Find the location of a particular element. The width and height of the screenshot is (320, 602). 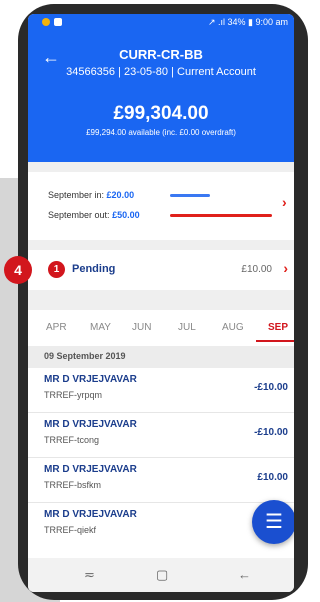

transaction-amount: £10.00 is located at coordinates (272, 477).